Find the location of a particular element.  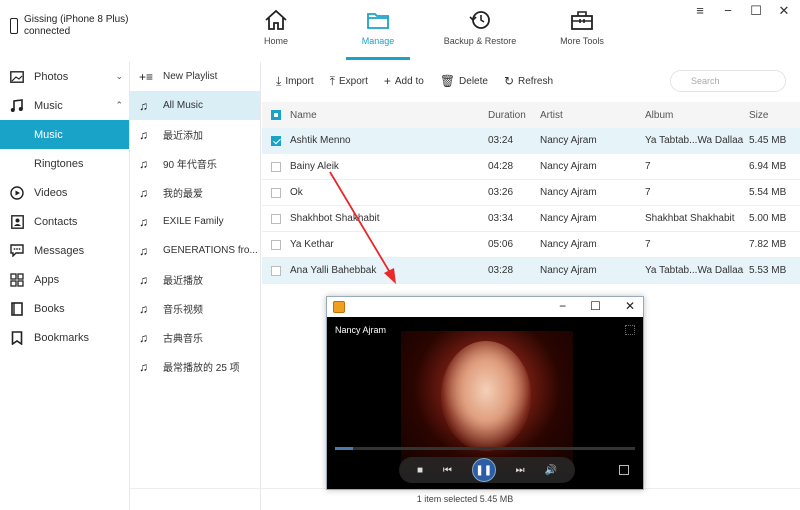

sidebar-item-apps: Apps is located at coordinates (64, 279).